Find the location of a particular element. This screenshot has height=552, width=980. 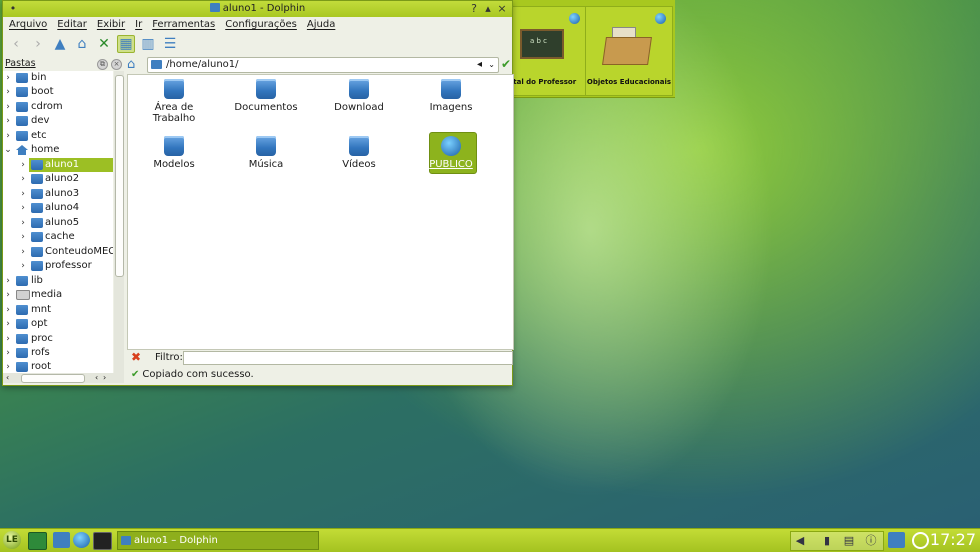

tree-item: › etc is located at coordinates (58, 136).